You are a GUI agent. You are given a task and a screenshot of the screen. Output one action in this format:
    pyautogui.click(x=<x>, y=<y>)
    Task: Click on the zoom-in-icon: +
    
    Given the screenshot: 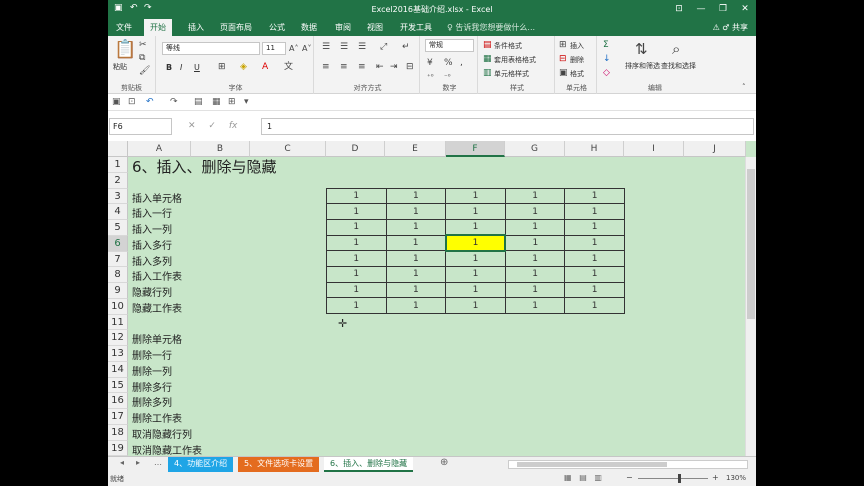 What is the action you would take?
    pyautogui.click(x=715, y=477)
    